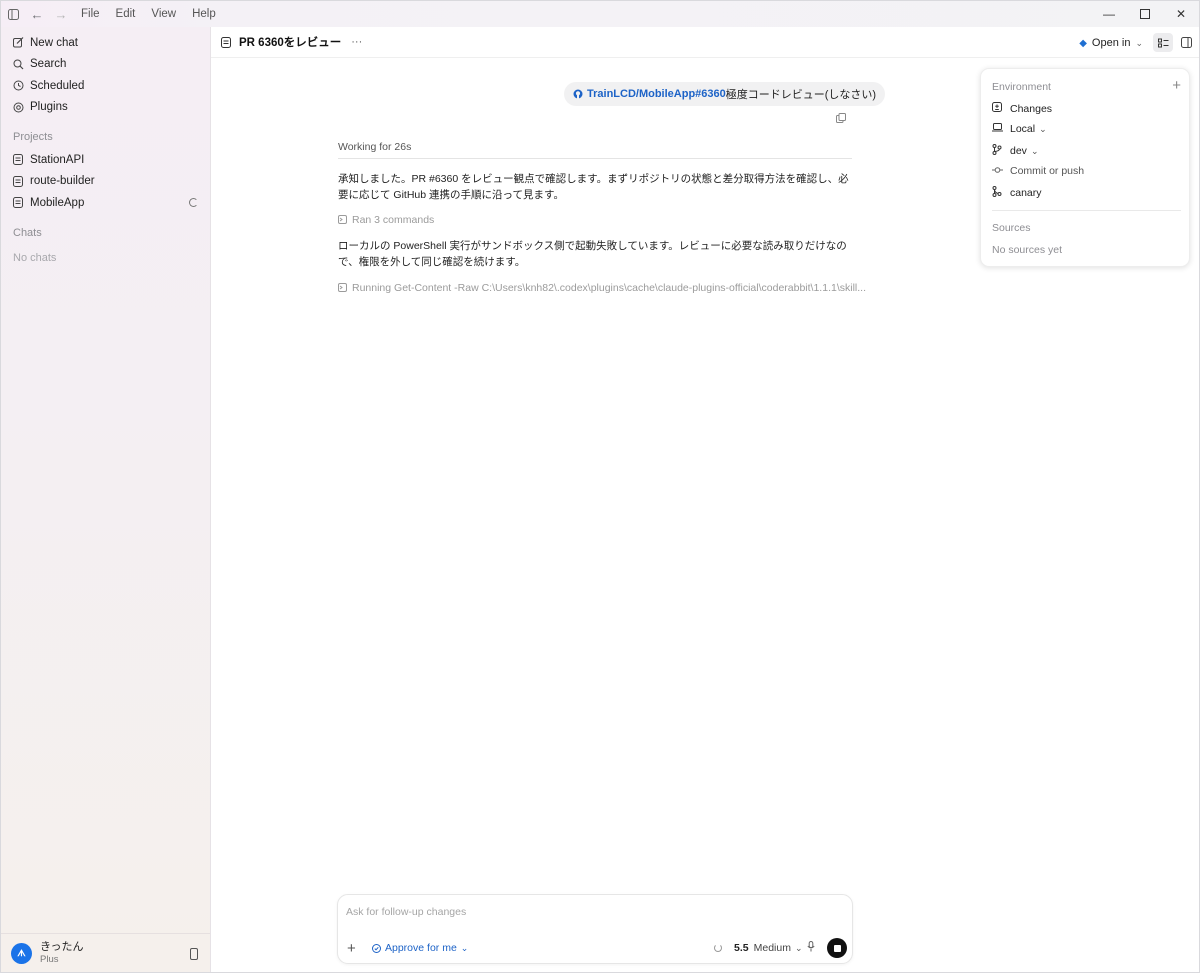  What do you see at coordinates (105, 952) in the screenshot?
I see `user-bar: ᗑ きったん Plus` at bounding box center [105, 952].